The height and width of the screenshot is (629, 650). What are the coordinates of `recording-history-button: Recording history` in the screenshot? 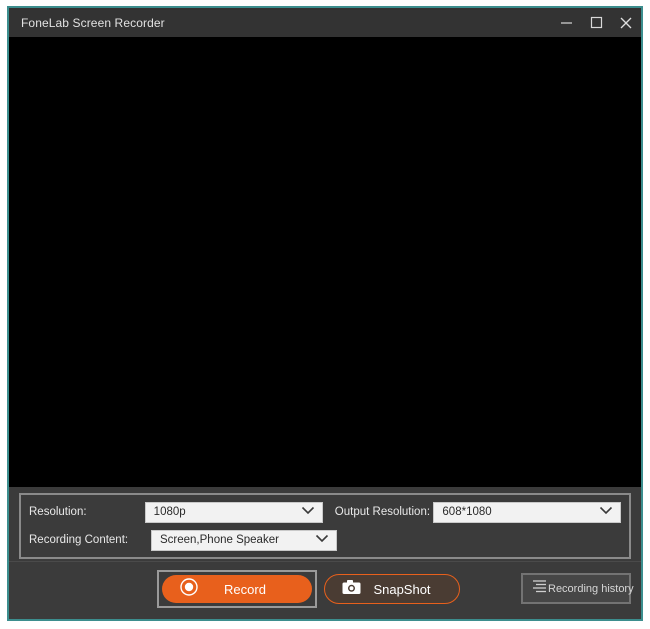 It's located at (577, 588).